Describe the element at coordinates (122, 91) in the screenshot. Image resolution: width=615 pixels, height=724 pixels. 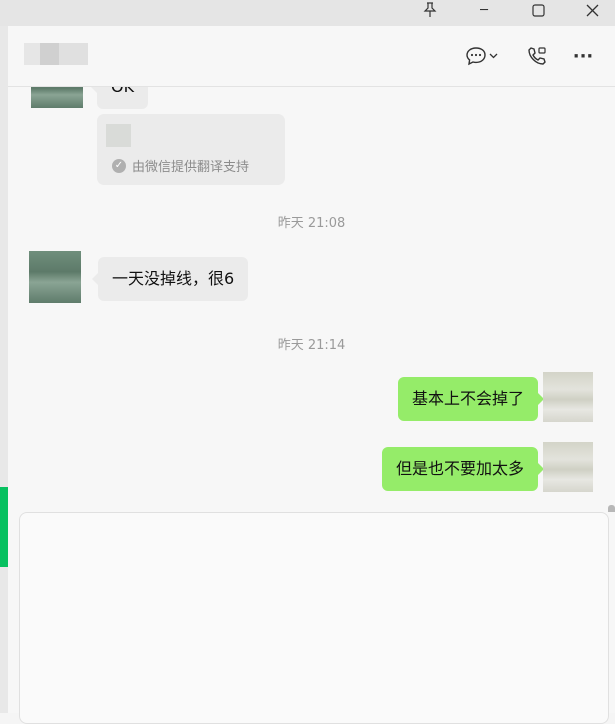
I see `message-text: OK` at that location.